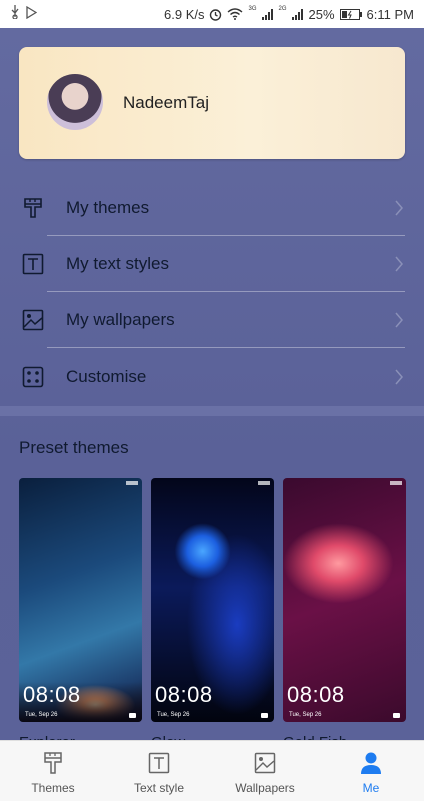 This screenshot has width=424, height=801. I want to click on bottom-tab-bar: Themes Text style Wallpapers Me, so click(212, 770).